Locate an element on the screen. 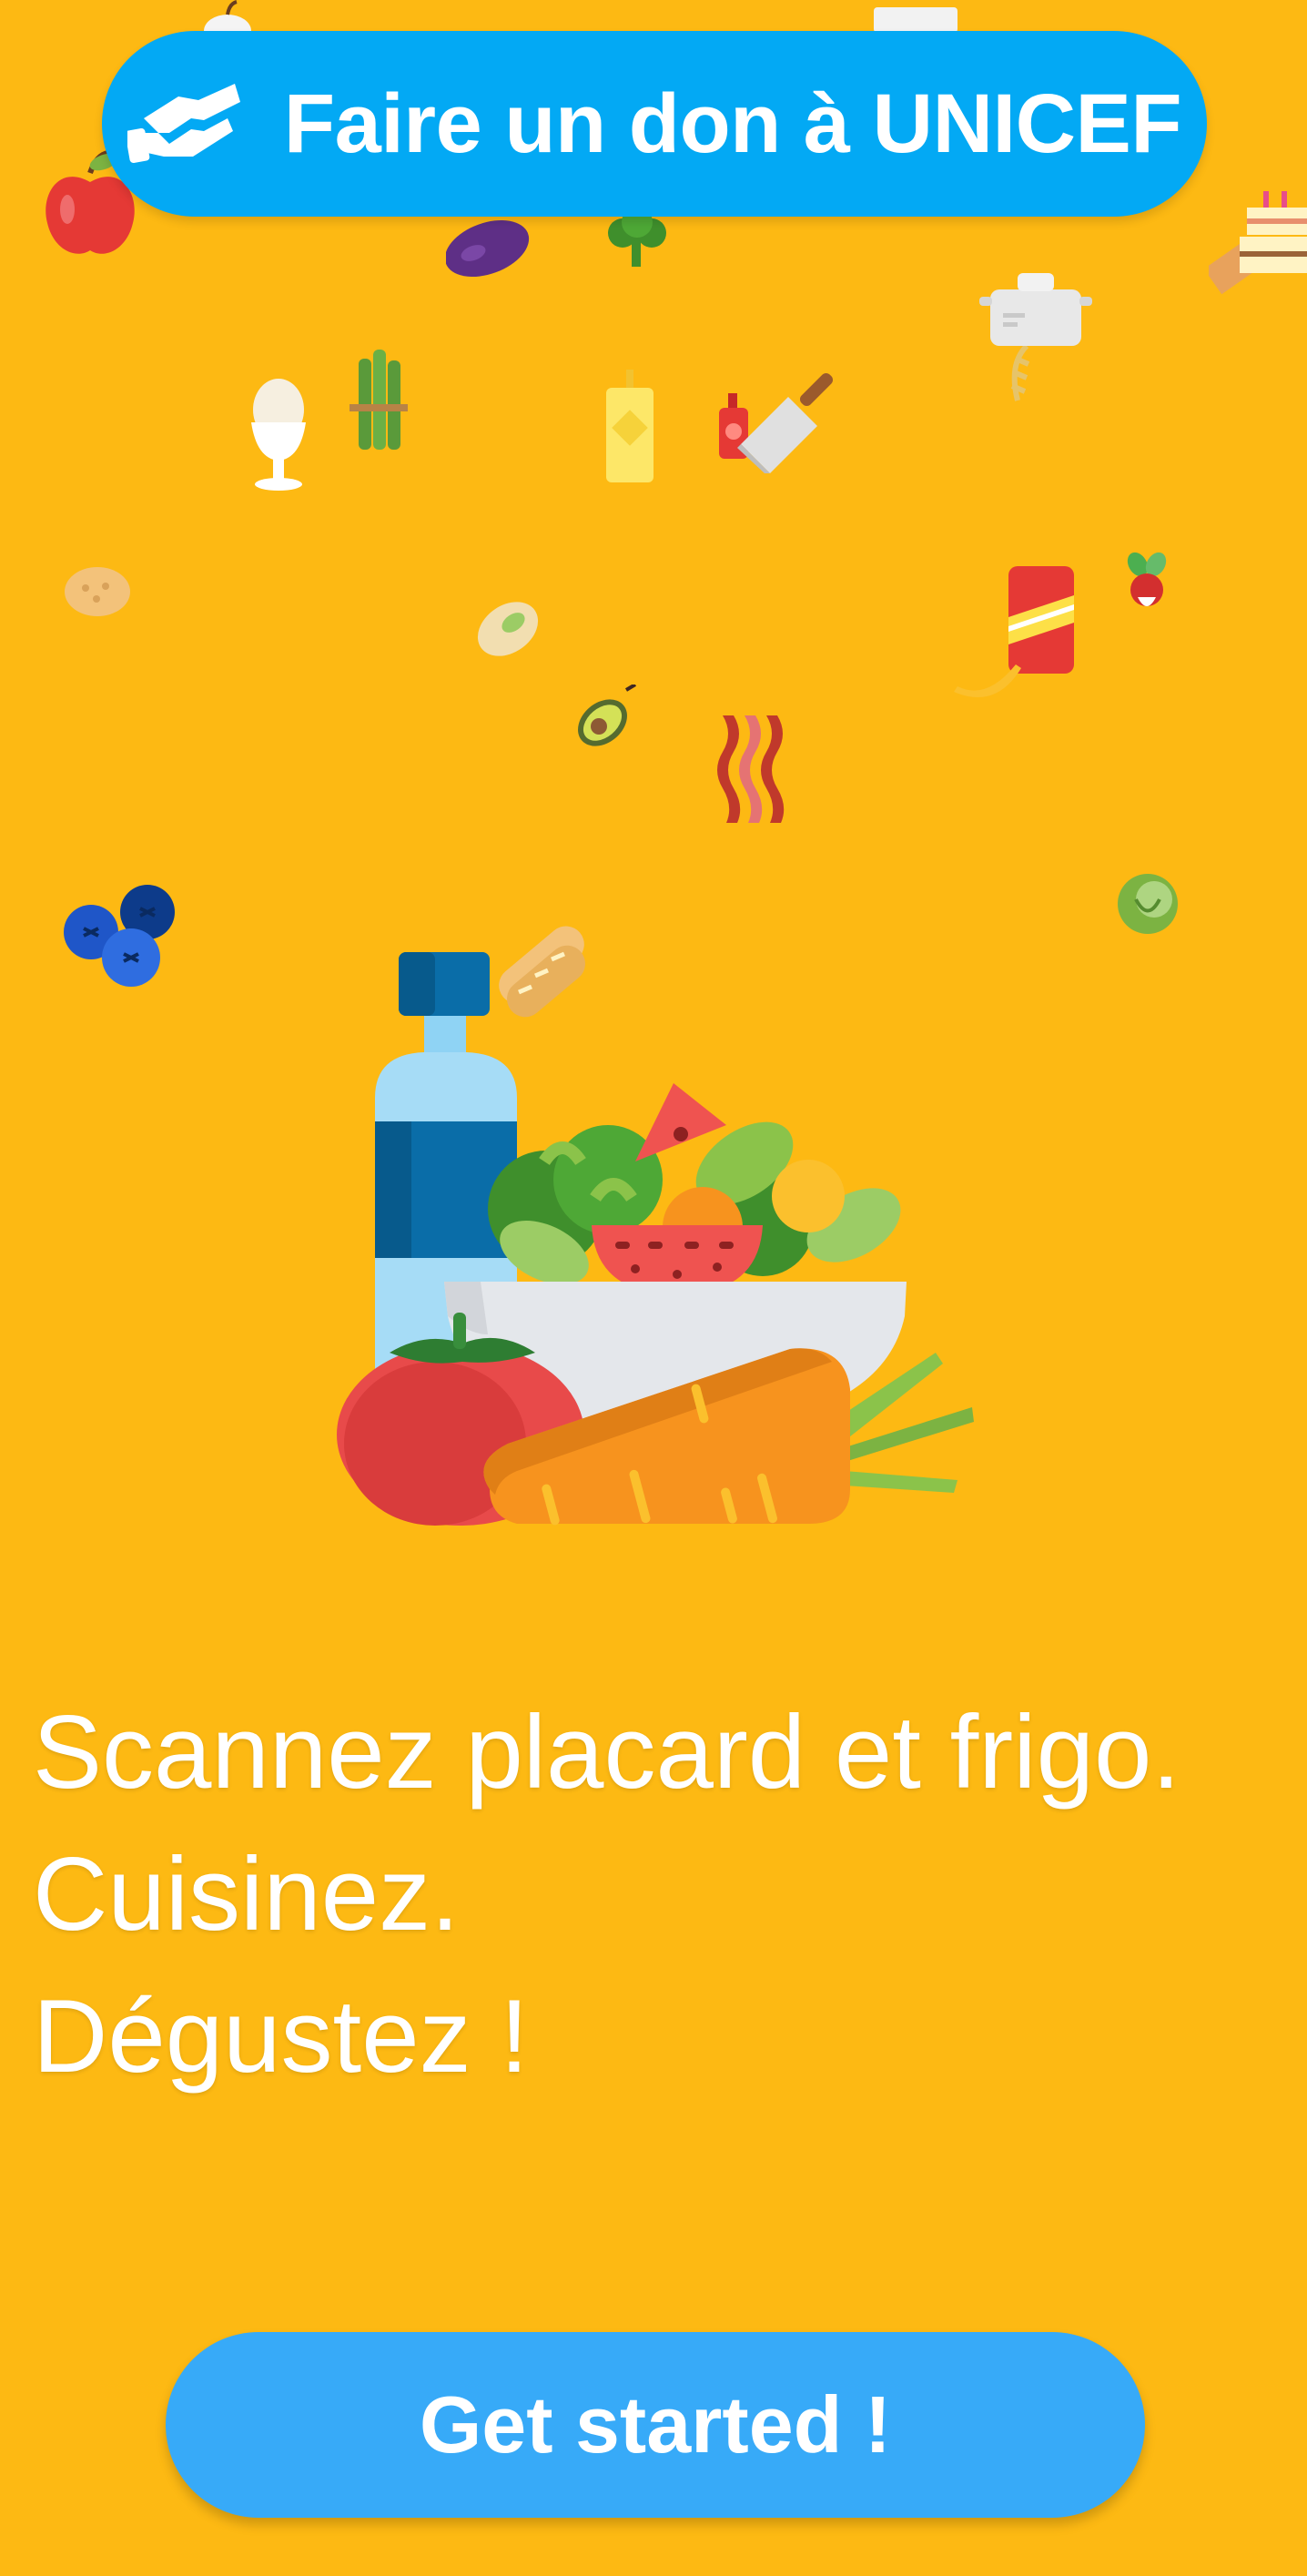 This screenshot has width=1307, height=2576. get-started-button: Get started ! is located at coordinates (656, 2425).